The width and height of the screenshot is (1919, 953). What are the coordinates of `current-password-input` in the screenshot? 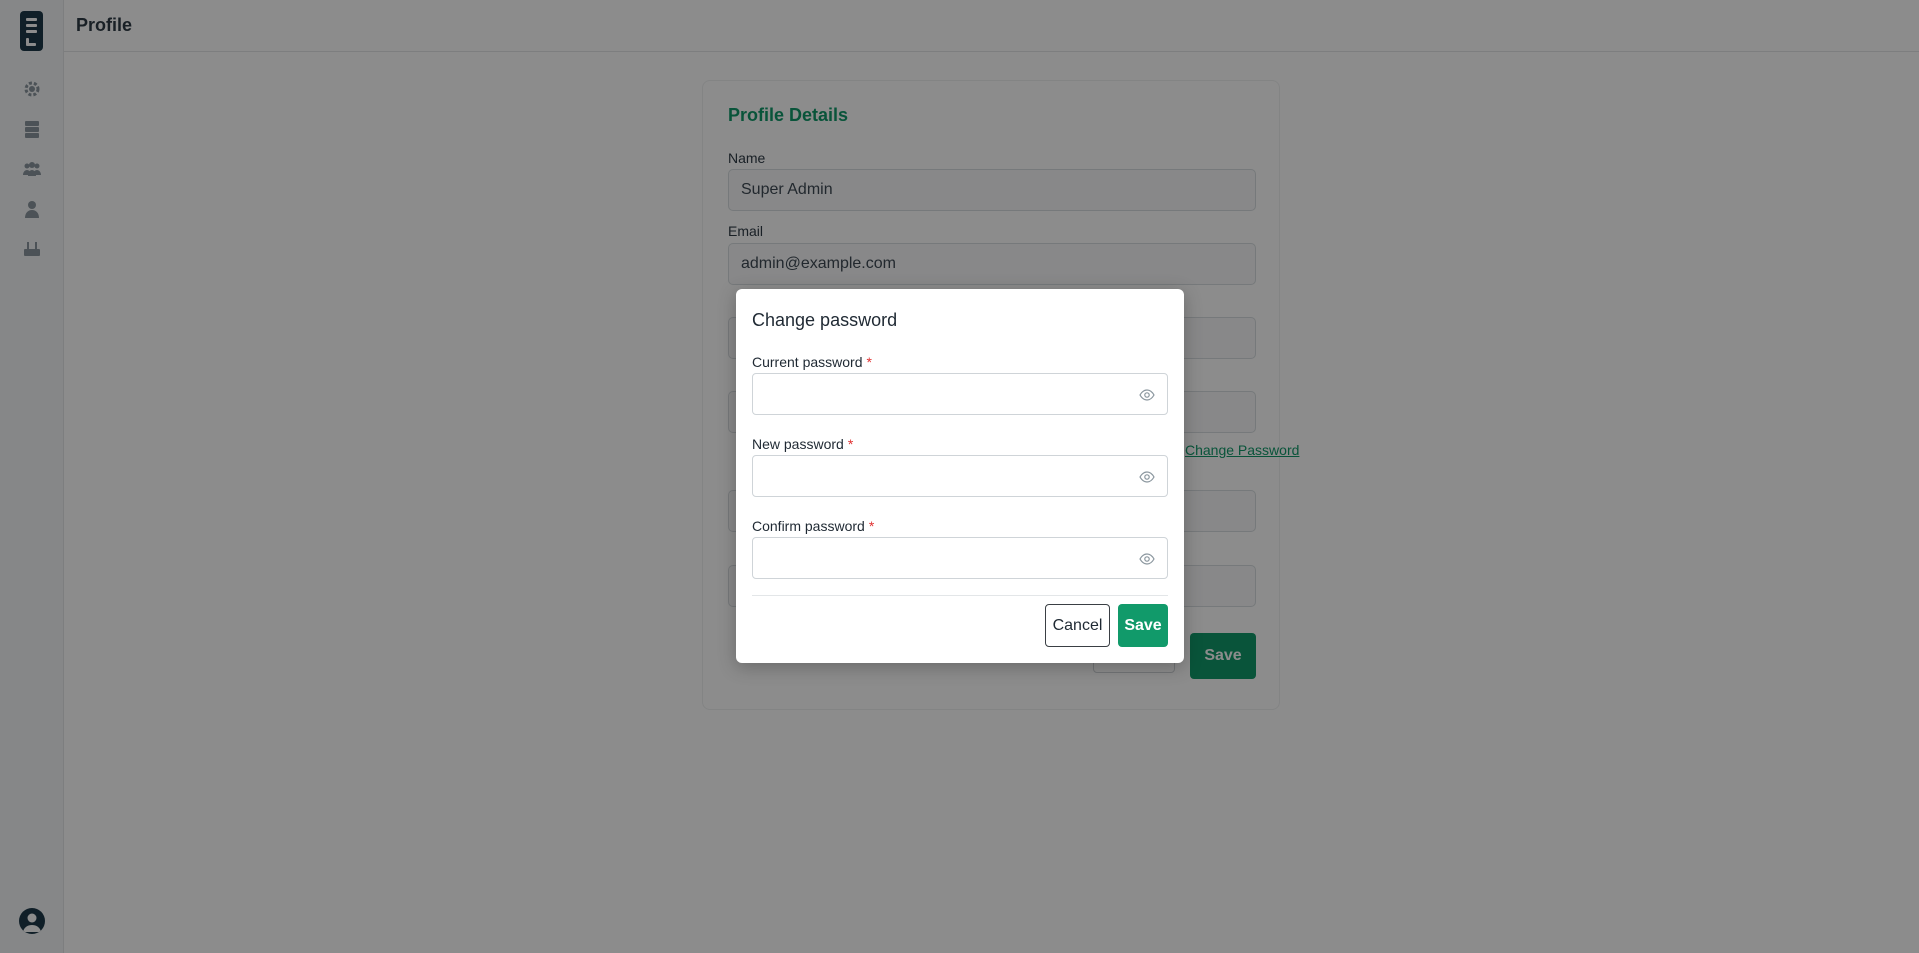 It's located at (960, 394).